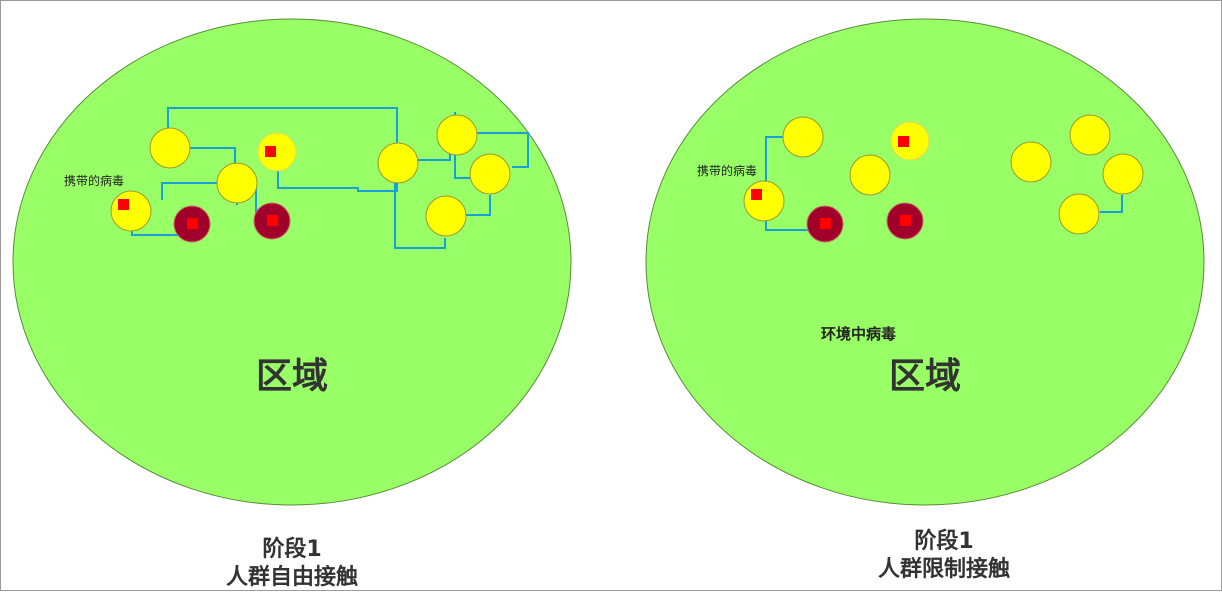  I want to click on contact-mode-label: 人群限制接触, so click(943, 569).